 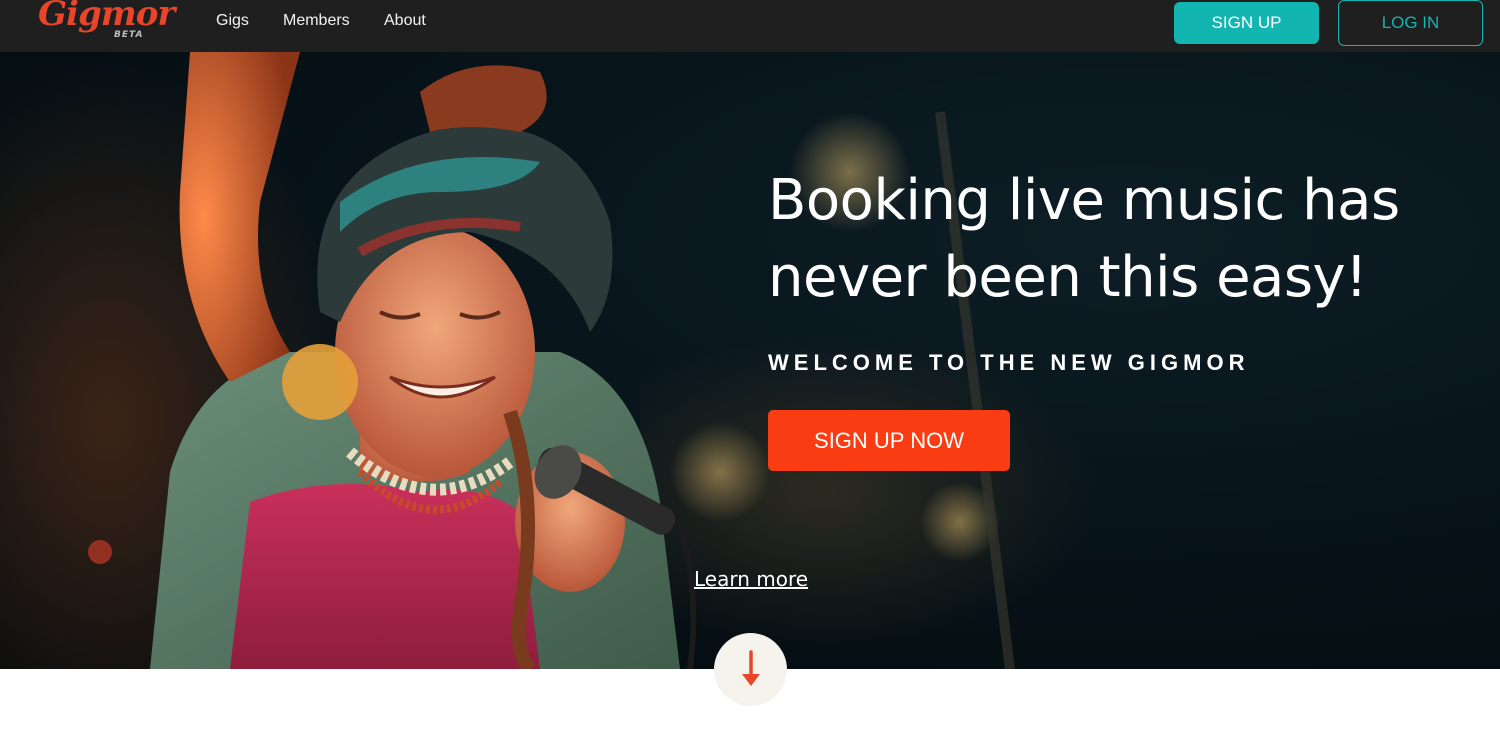 What do you see at coordinates (1009, 362) in the screenshot?
I see `hero-subheading: WELCOME TO THE NEW GIGMOR` at bounding box center [1009, 362].